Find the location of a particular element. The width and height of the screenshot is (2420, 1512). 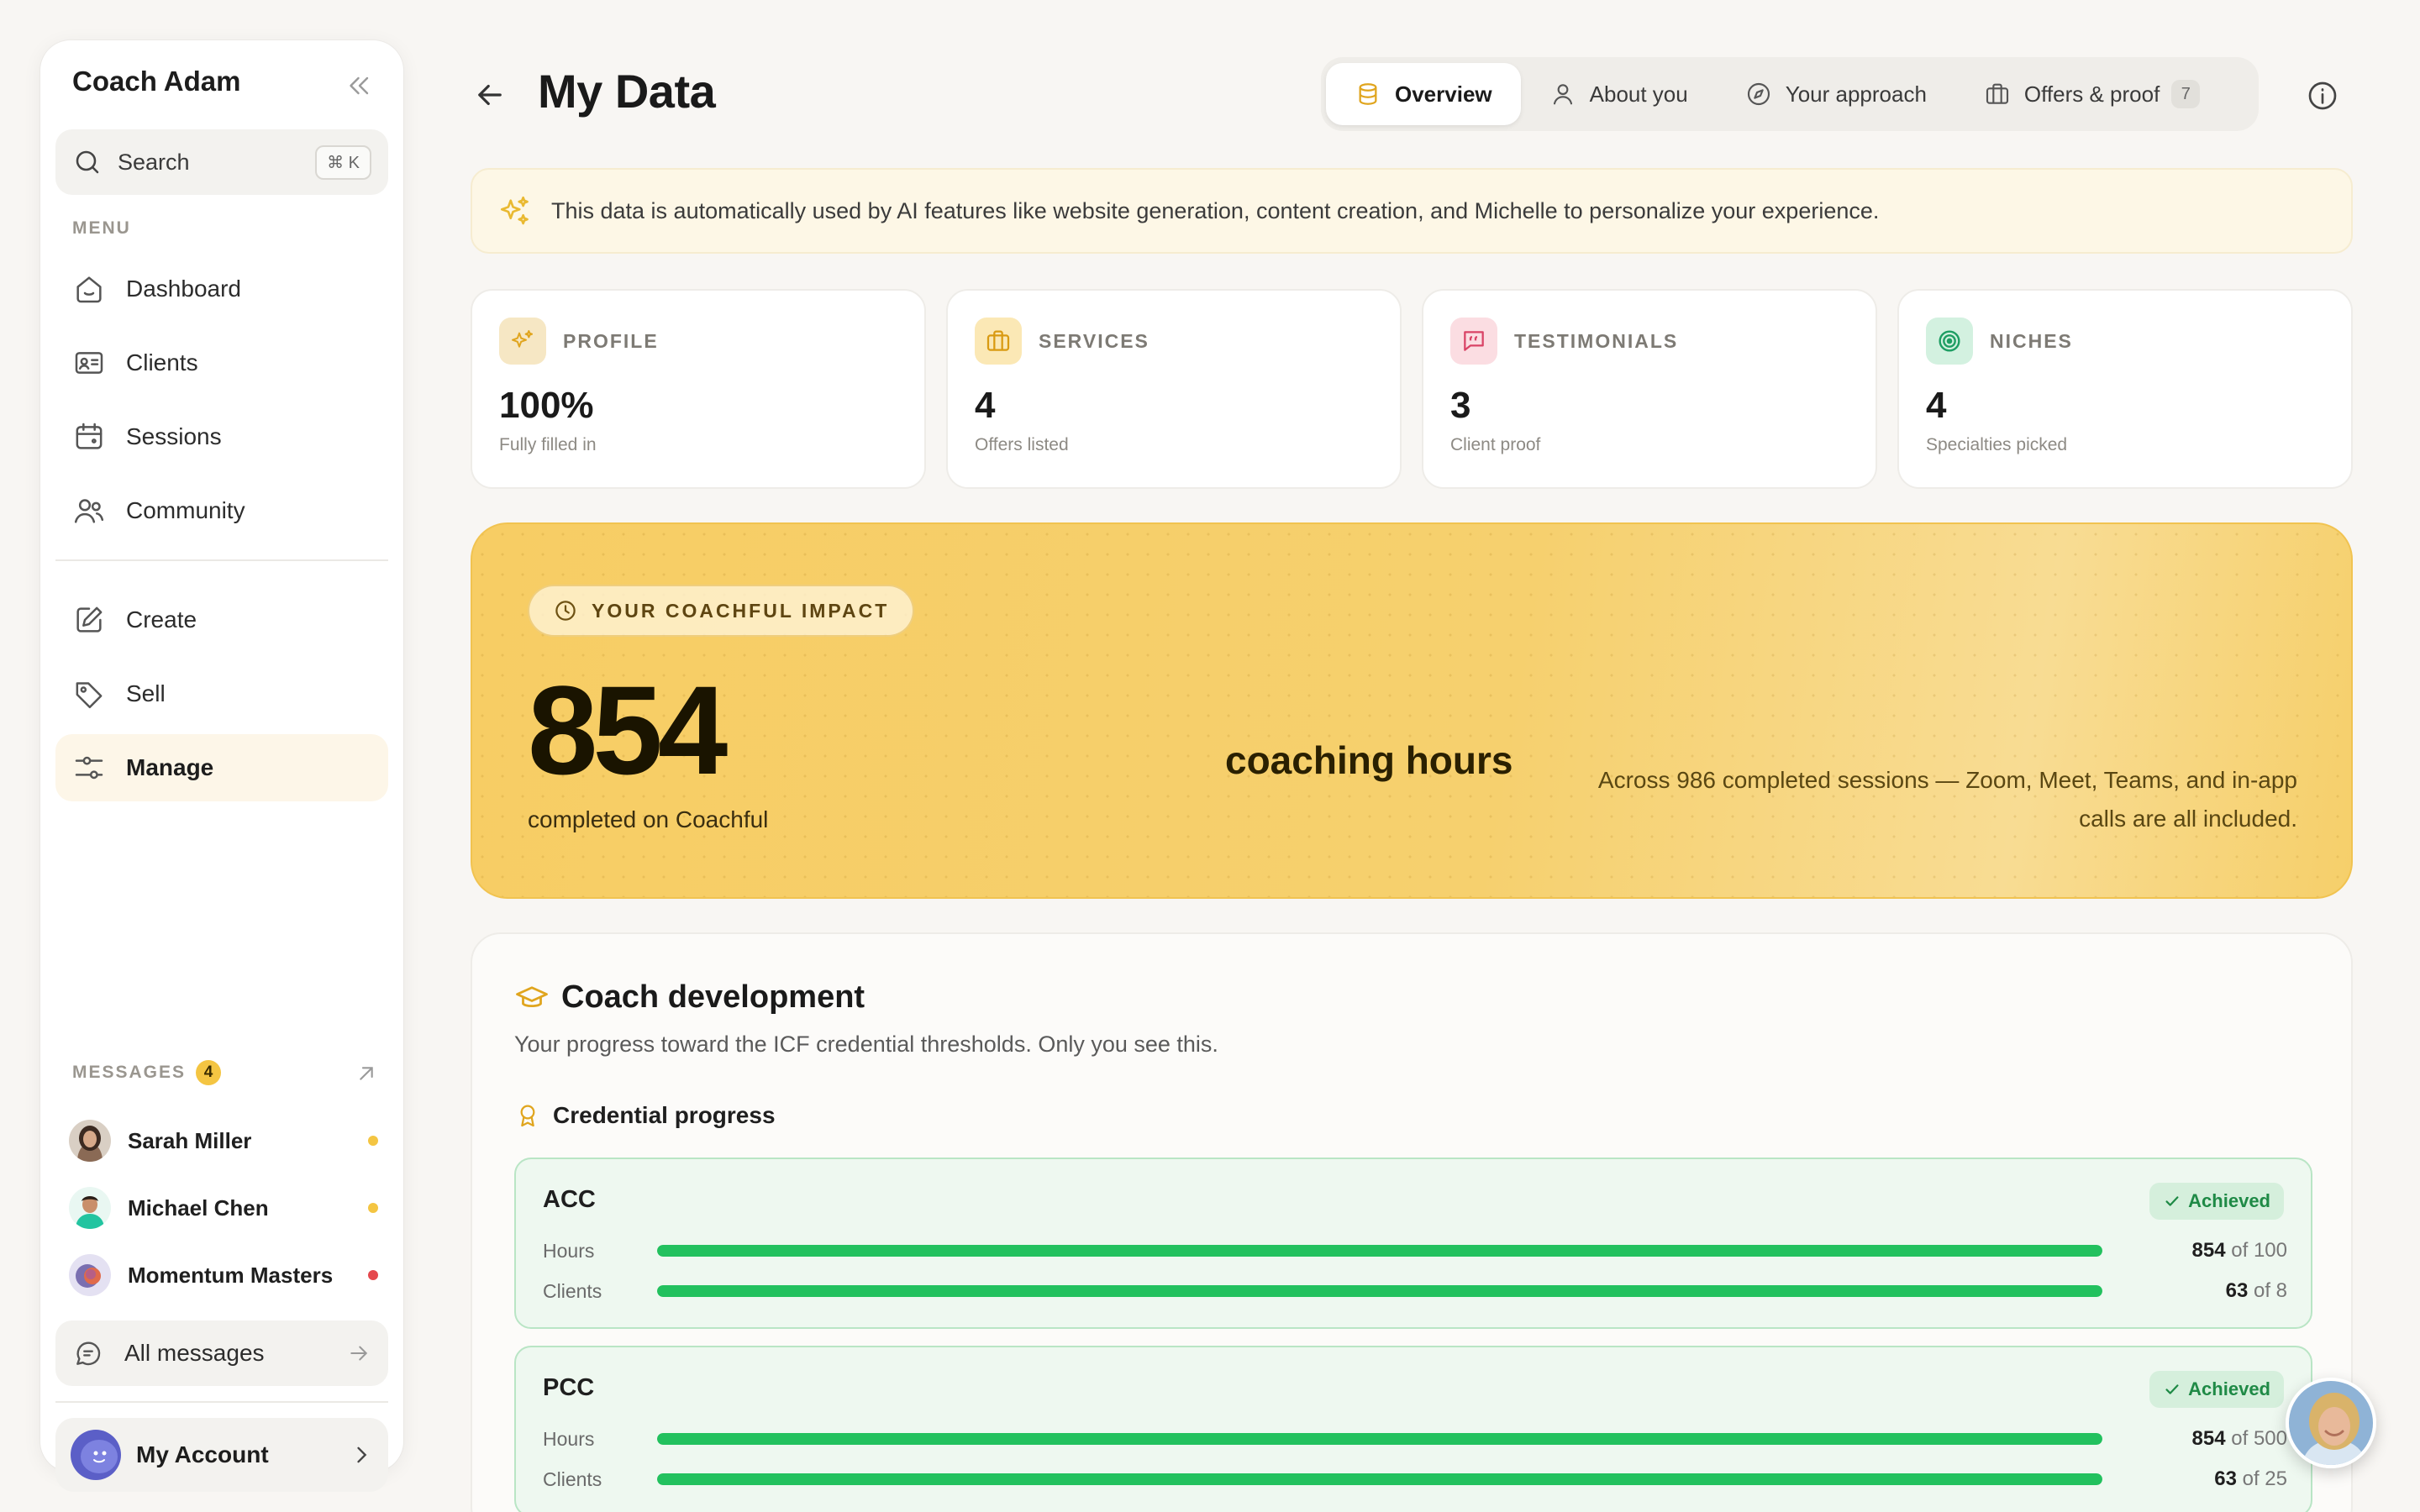

credential-name: ACC is located at coordinates (569, 1199).